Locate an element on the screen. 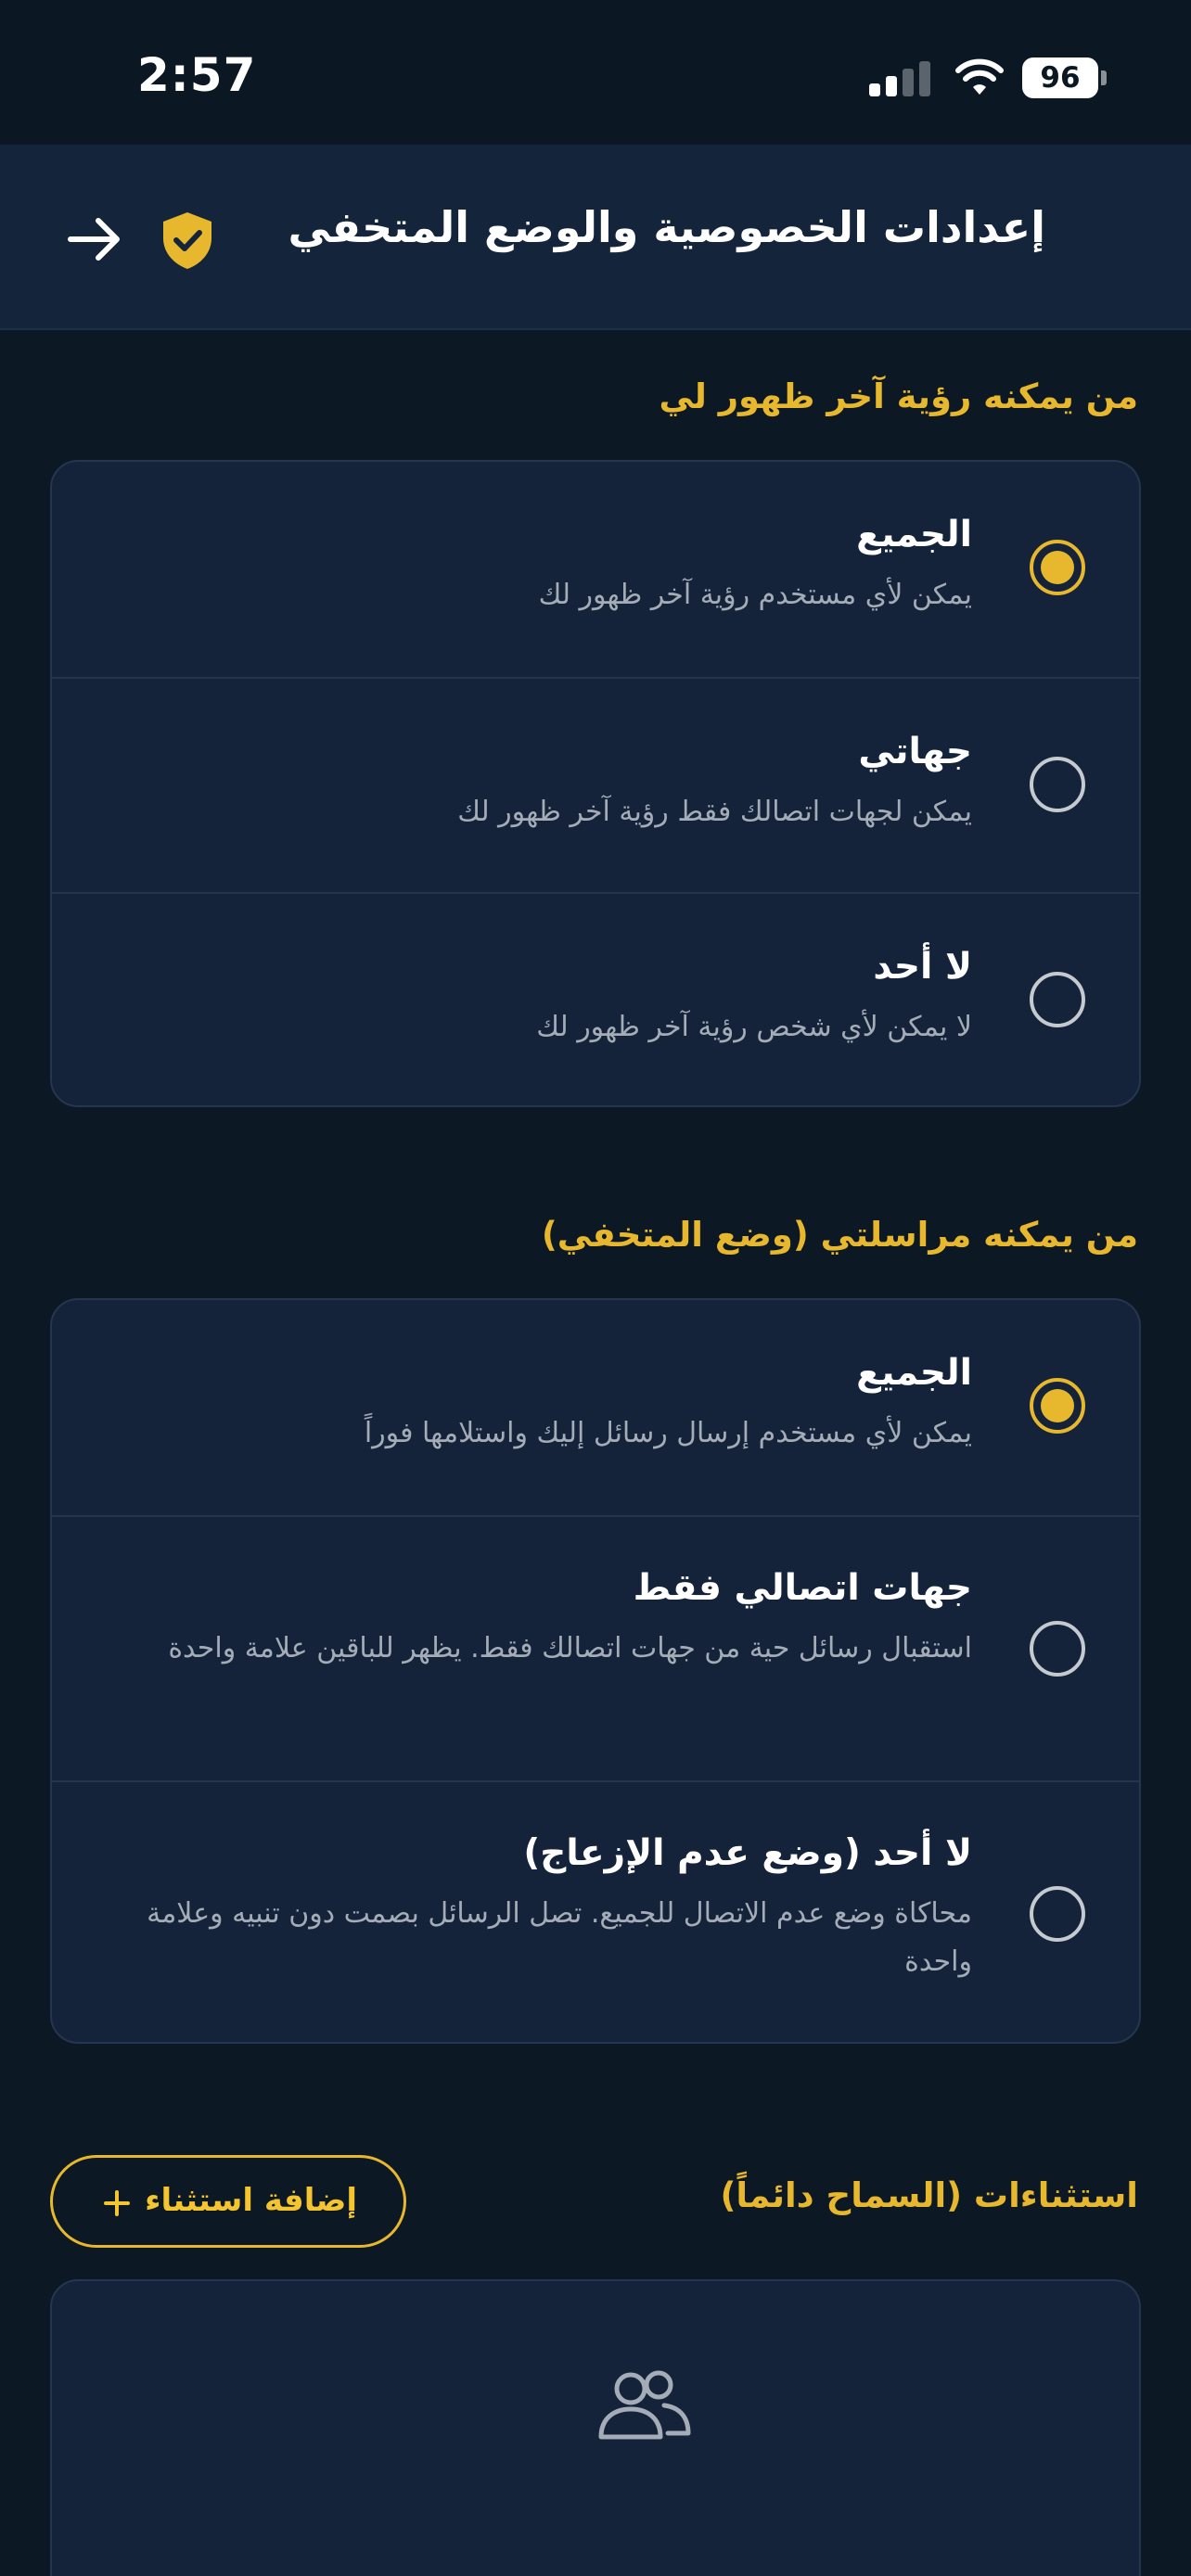 Image resolution: width=1191 pixels, height=2576 pixels. option-title: لا أحد (وضع عدم الإزعاج) is located at coordinates (747, 1853).